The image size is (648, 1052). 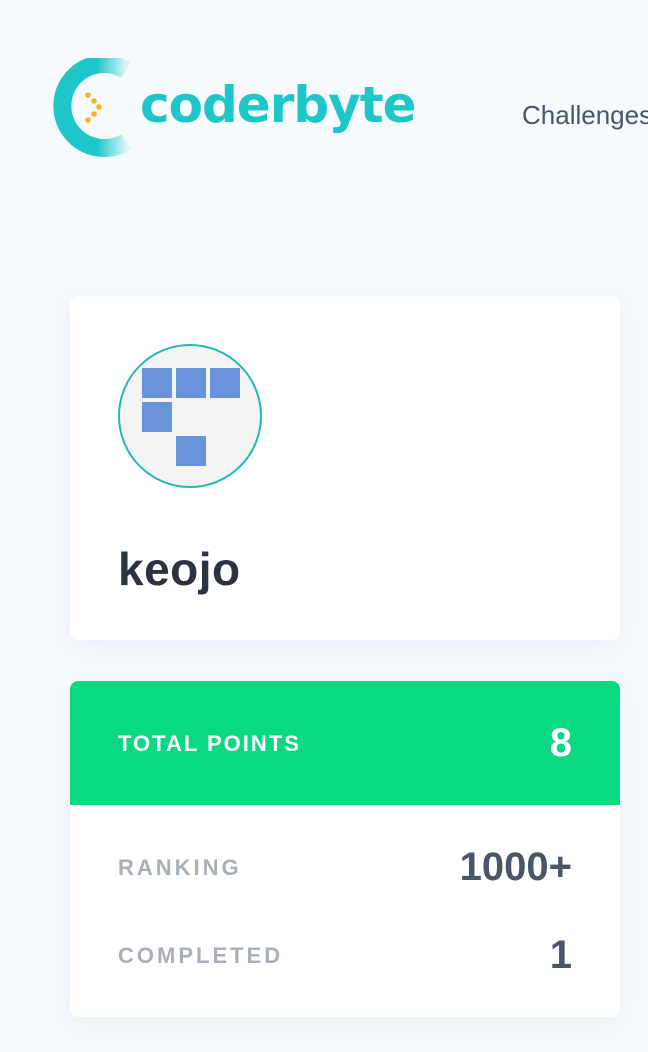 I want to click on avatar, so click(x=190, y=416).